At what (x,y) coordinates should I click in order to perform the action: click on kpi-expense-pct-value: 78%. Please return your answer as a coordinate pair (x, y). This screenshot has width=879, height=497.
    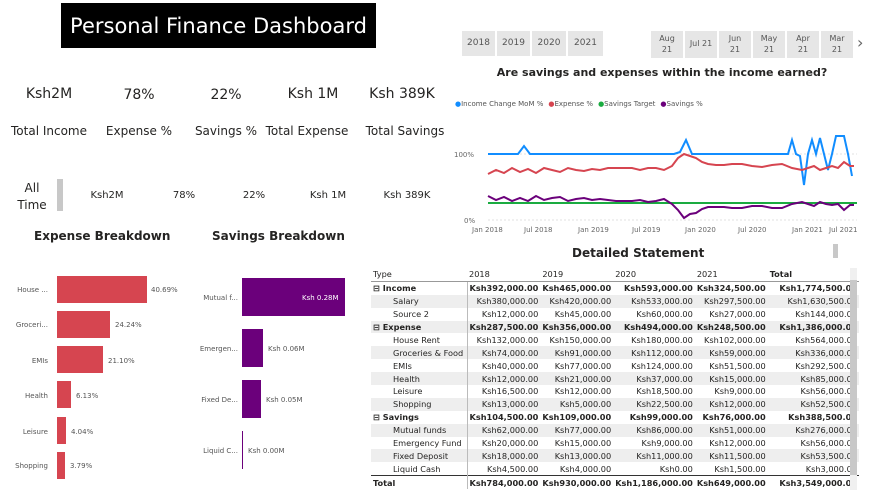
    Looking at the image, I should click on (139, 95).